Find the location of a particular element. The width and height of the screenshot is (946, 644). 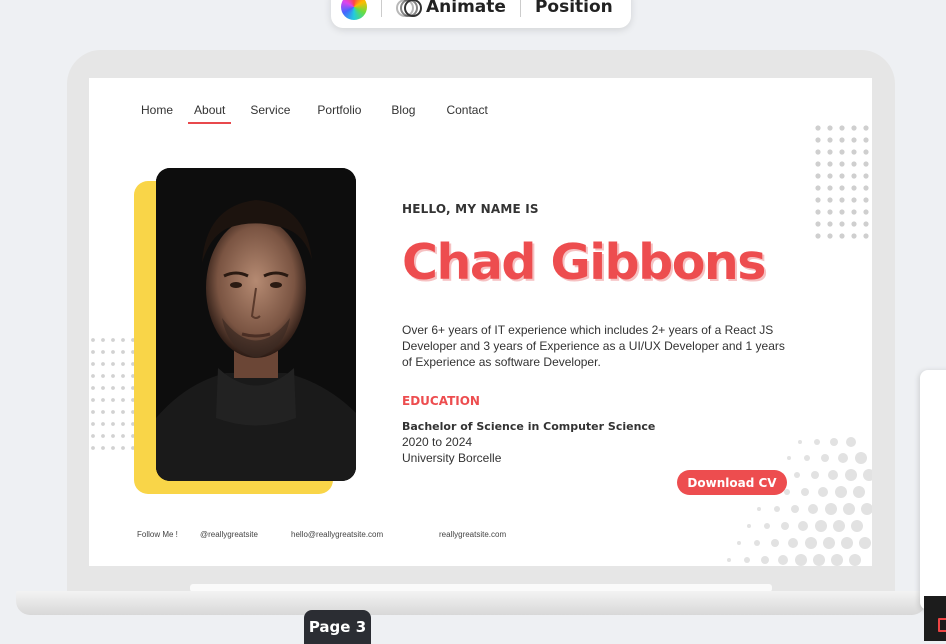

nav-home: Home is located at coordinates (157, 110).